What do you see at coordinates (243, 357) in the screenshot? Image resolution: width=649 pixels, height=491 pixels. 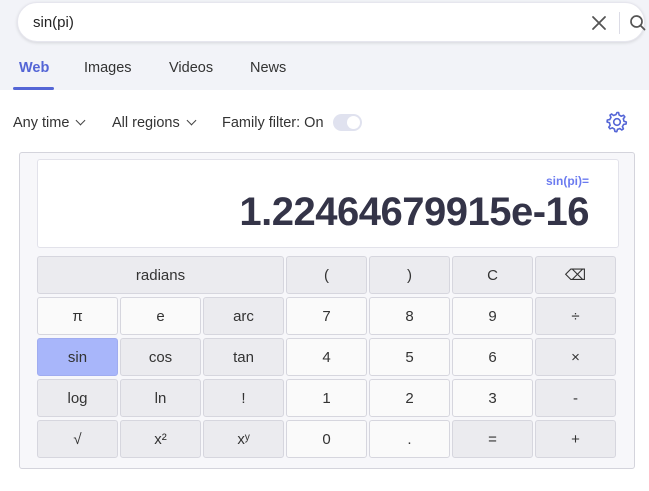 I see `tan-button: tan` at bounding box center [243, 357].